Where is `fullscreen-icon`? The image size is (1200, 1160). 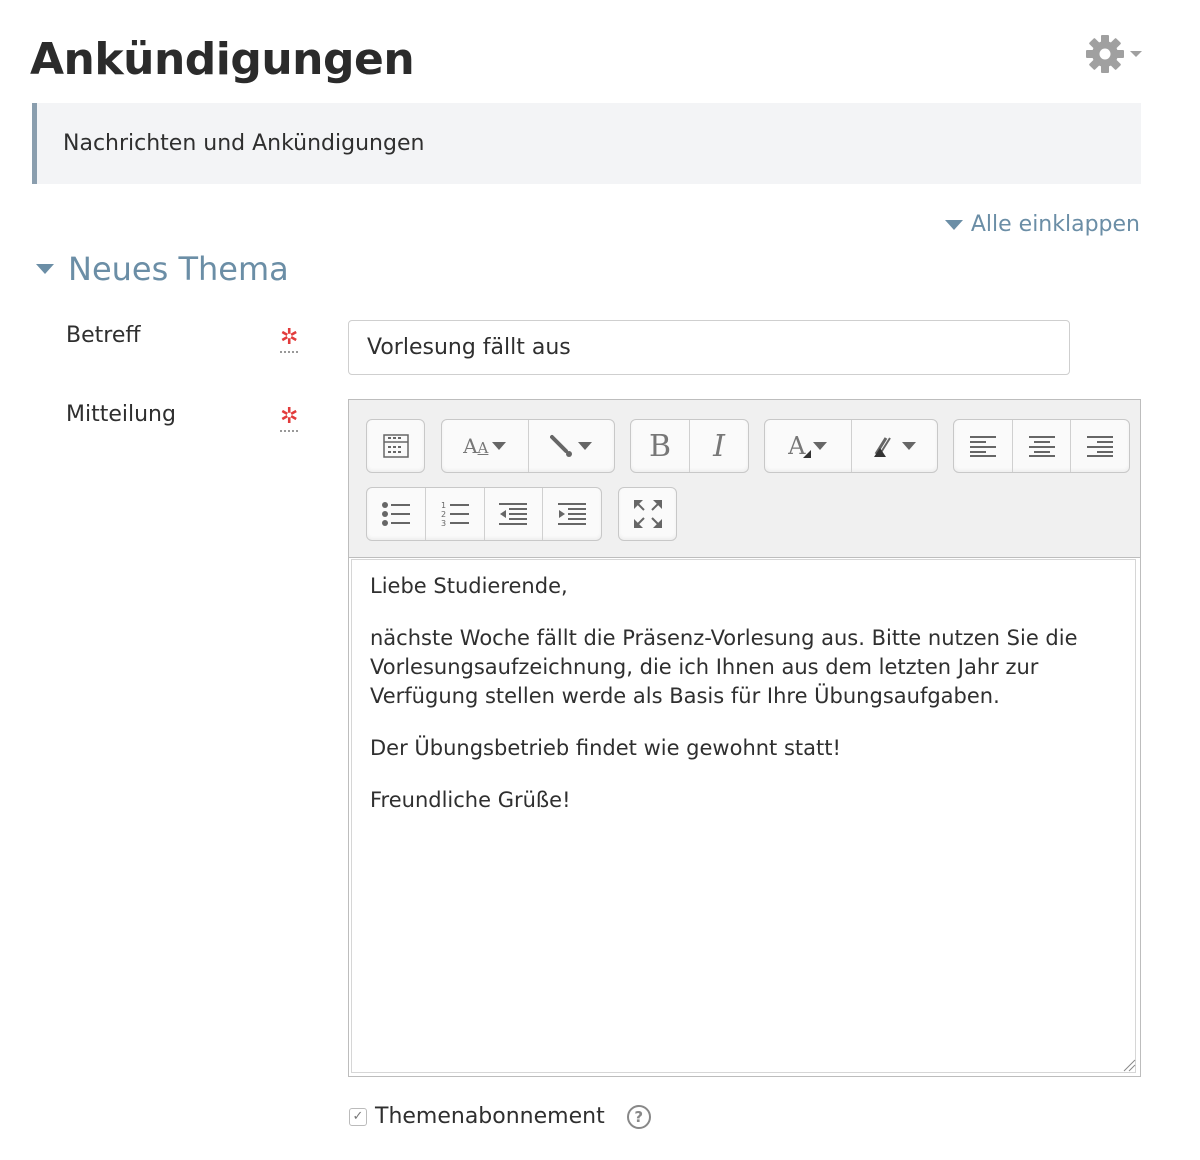
fullscreen-icon is located at coordinates (647, 514).